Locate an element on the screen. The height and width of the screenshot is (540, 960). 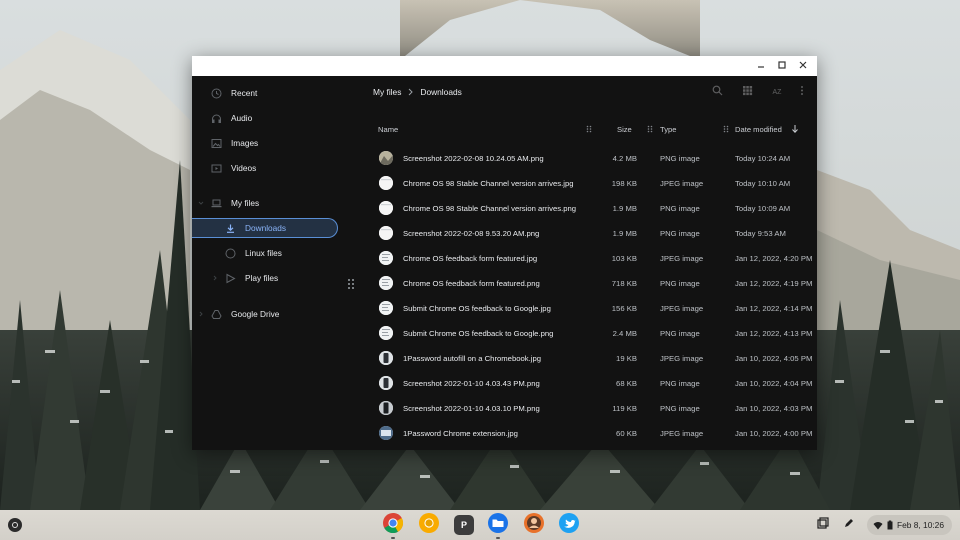
twitter-icon is located at coordinates (569, 525).